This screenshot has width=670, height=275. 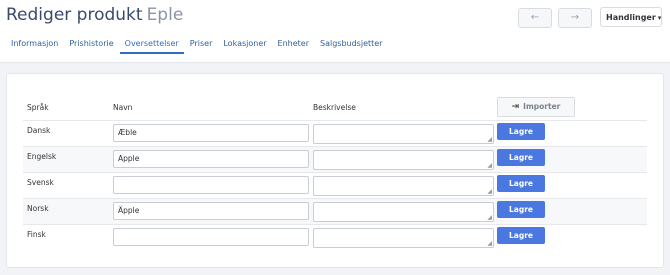 What do you see at coordinates (351, 45) in the screenshot?
I see `tab-salgsbudsjetter: Salgsbudsjetter` at bounding box center [351, 45].